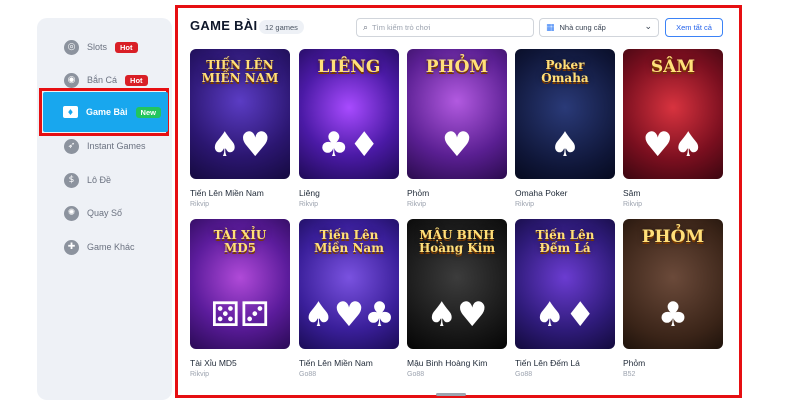 The width and height of the screenshot is (800, 400). I want to click on search-box: ⌕, so click(445, 27).